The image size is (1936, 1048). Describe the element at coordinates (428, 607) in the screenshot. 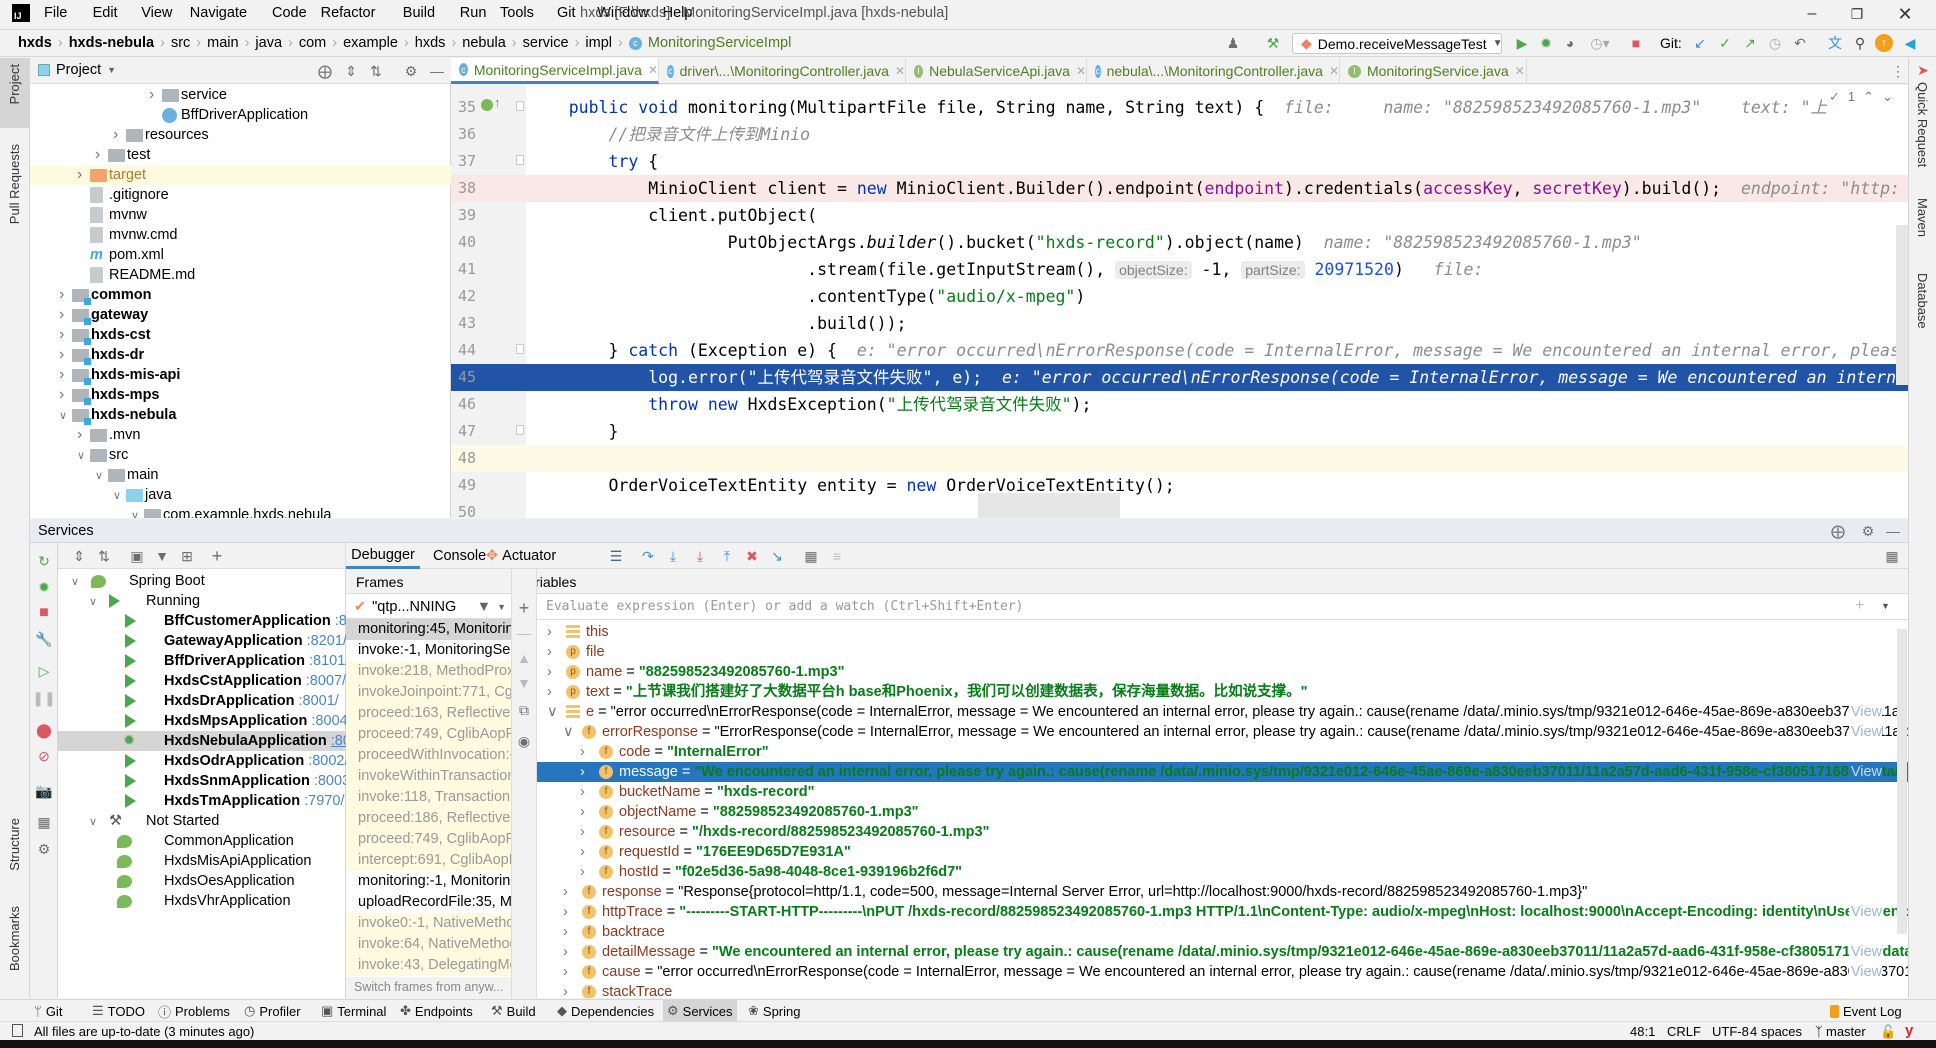

I see `thread-select: ✔ "qtp...NNING ▼ ▼` at that location.